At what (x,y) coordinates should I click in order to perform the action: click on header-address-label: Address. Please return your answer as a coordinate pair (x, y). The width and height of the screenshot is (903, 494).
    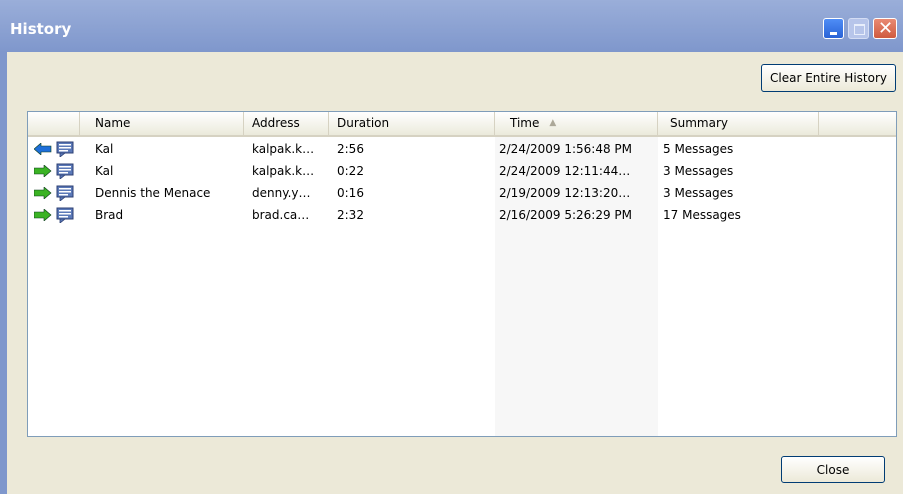
    Looking at the image, I should click on (276, 123).